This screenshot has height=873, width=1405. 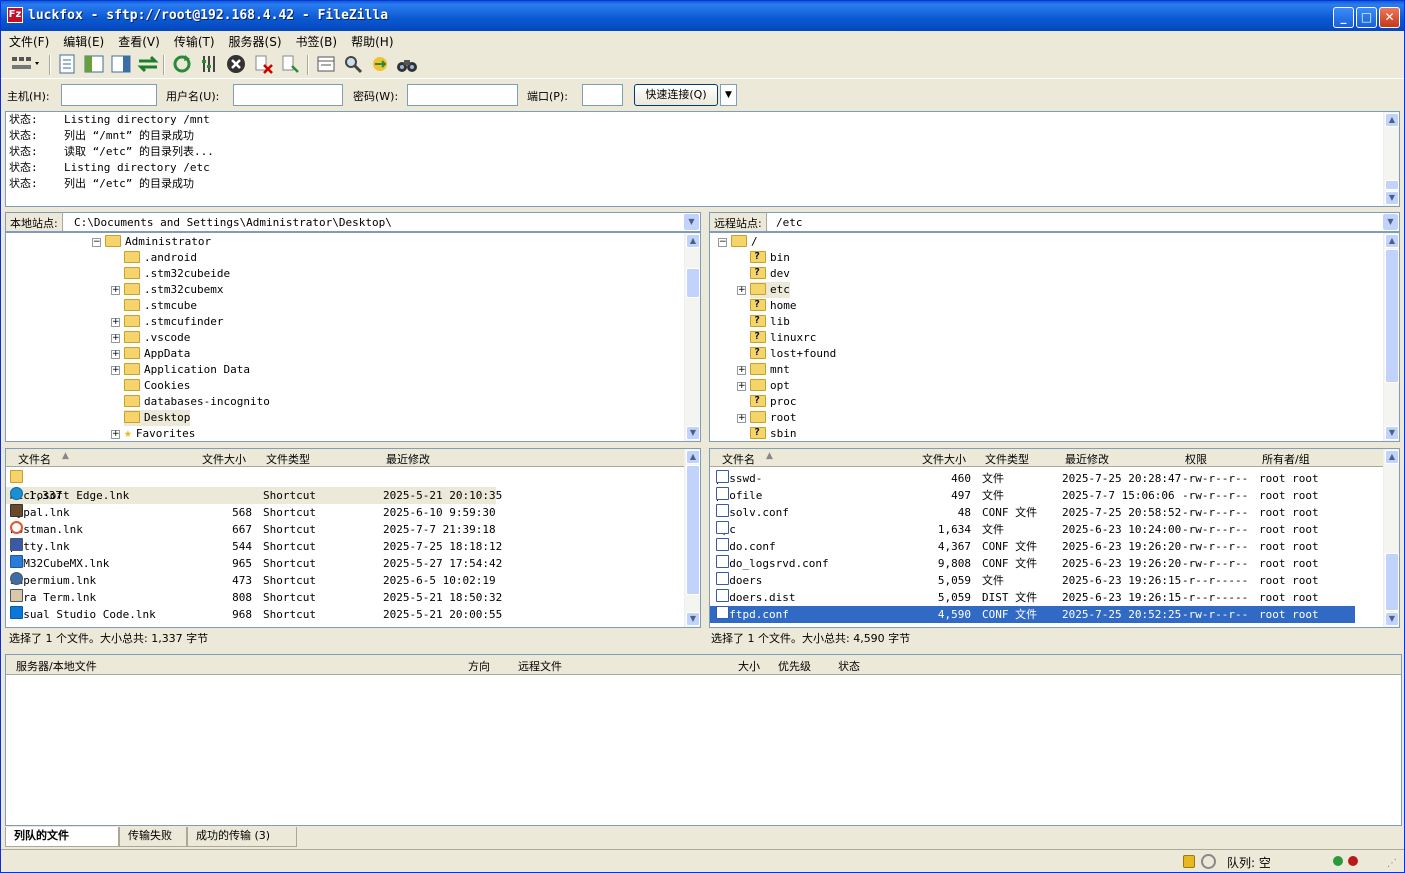 I want to click on tree-node: ★ Favorites, so click(x=159, y=433).